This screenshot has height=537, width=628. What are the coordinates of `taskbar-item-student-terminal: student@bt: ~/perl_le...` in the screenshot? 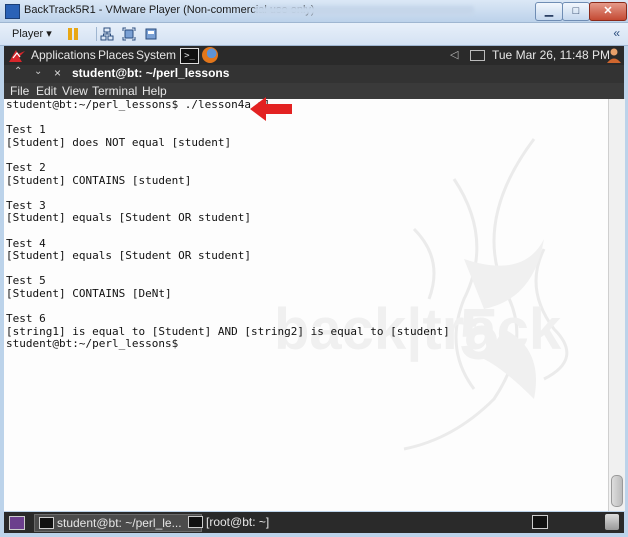 It's located at (118, 523).